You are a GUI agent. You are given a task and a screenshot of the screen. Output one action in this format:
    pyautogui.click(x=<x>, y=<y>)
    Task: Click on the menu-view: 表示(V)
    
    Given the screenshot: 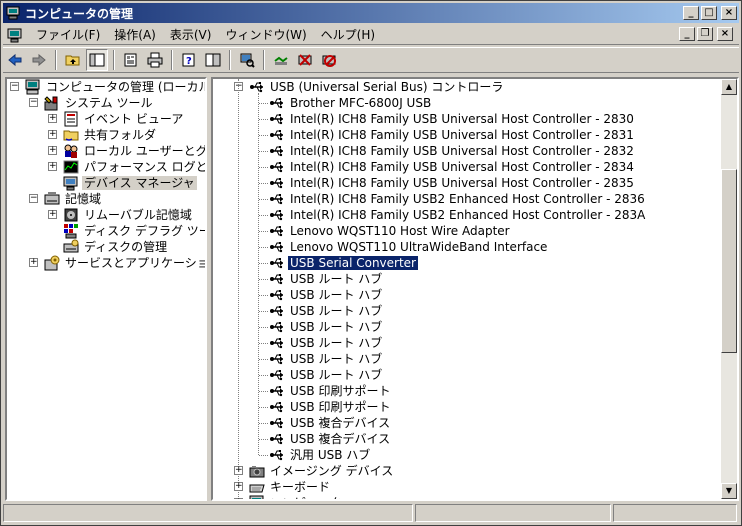 What is the action you would take?
    pyautogui.click(x=191, y=34)
    